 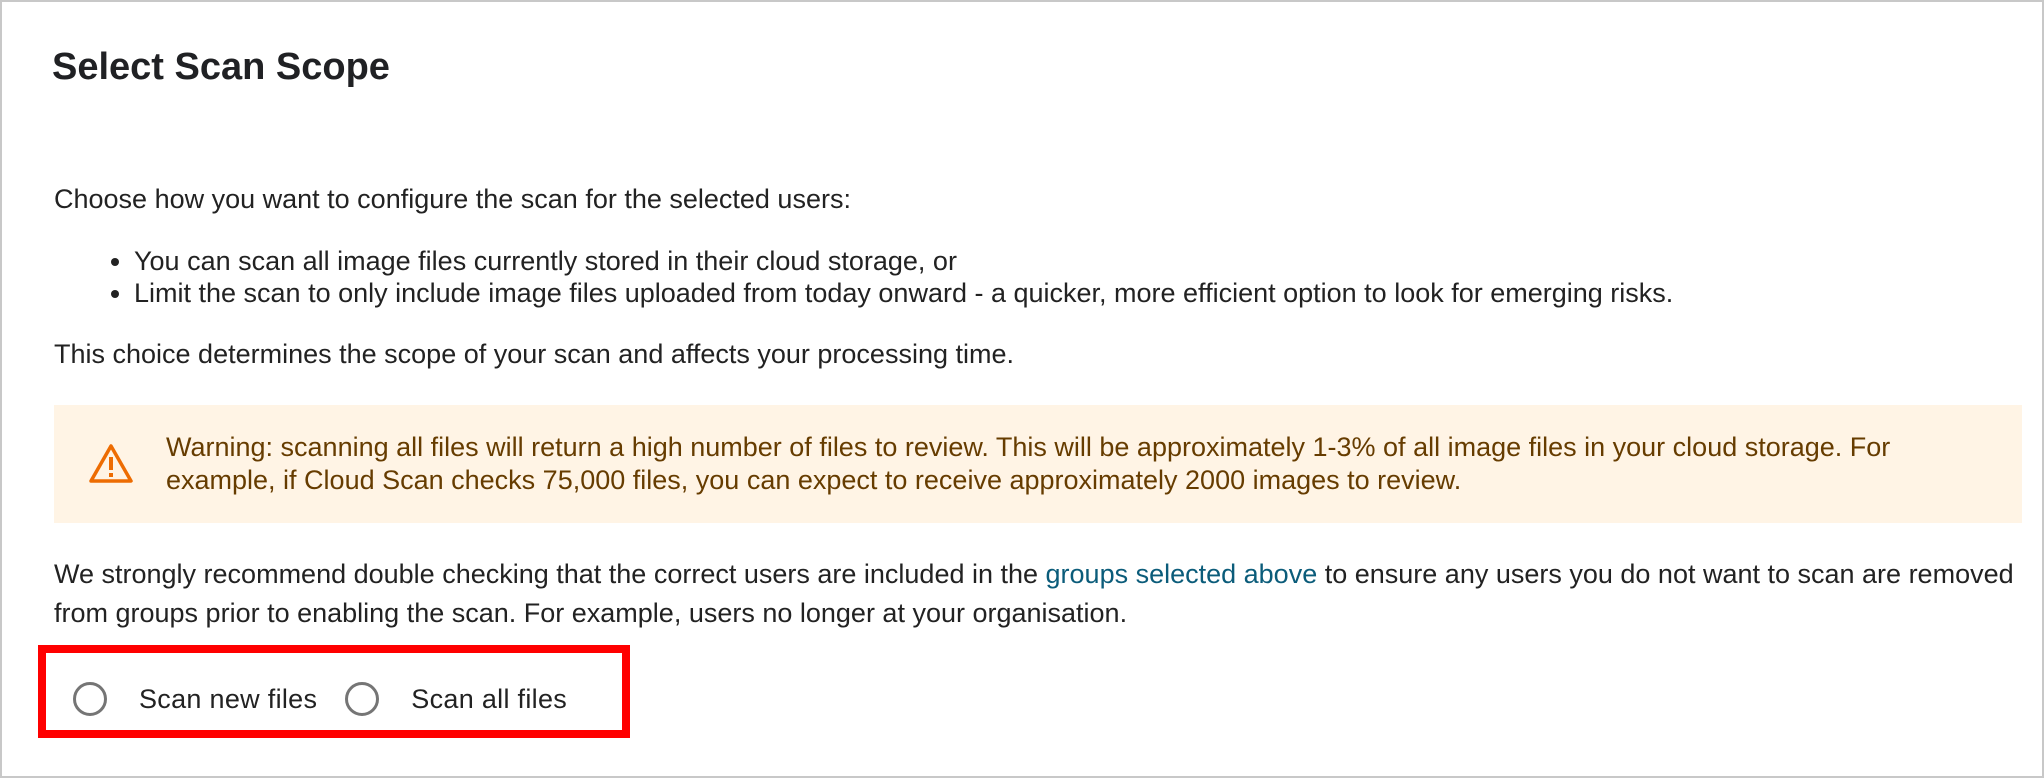 What do you see at coordinates (362, 699) in the screenshot?
I see `scan-all-files-radio` at bounding box center [362, 699].